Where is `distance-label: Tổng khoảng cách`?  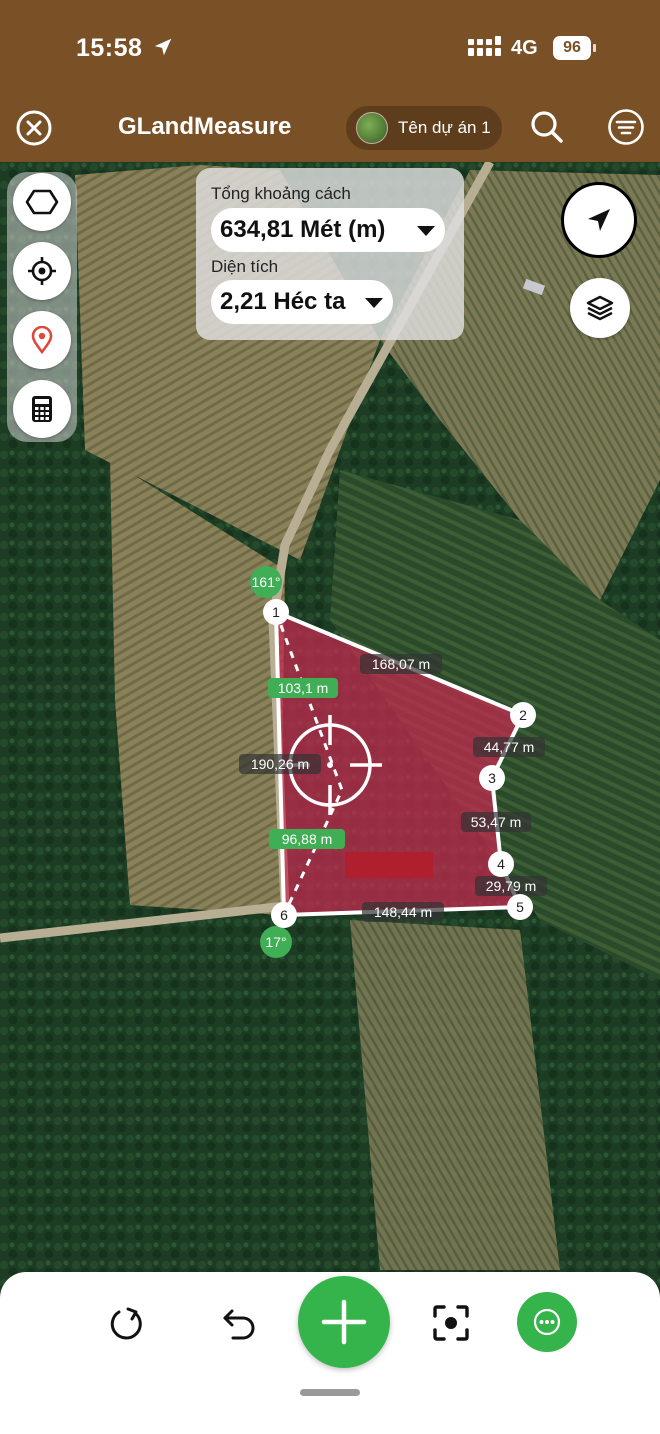 distance-label: Tổng khoảng cách is located at coordinates (281, 193).